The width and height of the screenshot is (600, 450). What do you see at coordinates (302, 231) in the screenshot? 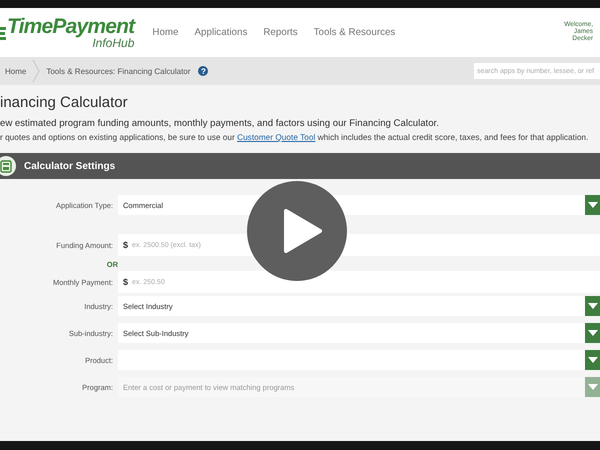
I see `play-icon` at bounding box center [302, 231].